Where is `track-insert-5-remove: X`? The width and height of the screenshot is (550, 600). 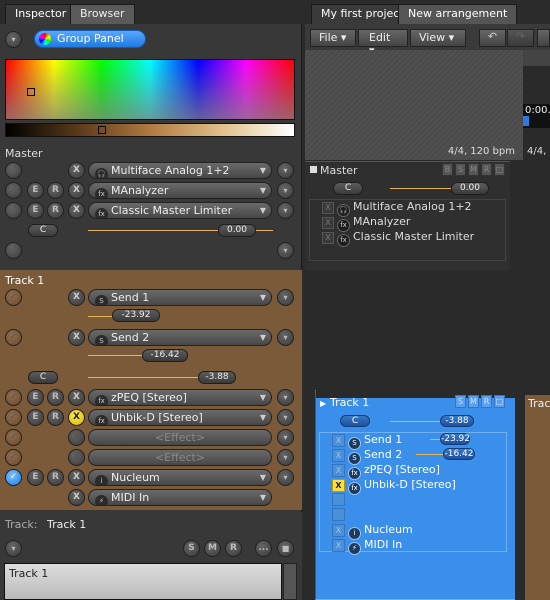
track-insert-5-remove: X is located at coordinates (76, 477).